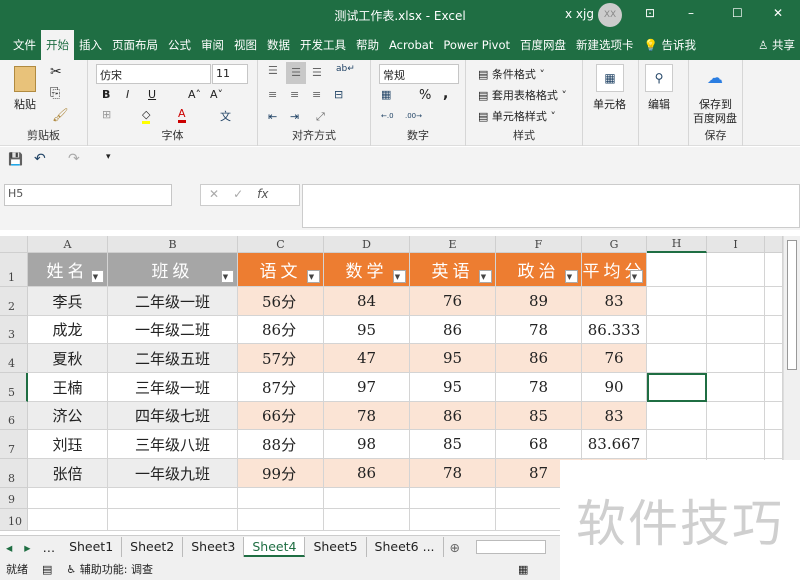  Describe the element at coordinates (411, 45) in the screenshot. I see `ribbon-tab: Acrobat` at that location.